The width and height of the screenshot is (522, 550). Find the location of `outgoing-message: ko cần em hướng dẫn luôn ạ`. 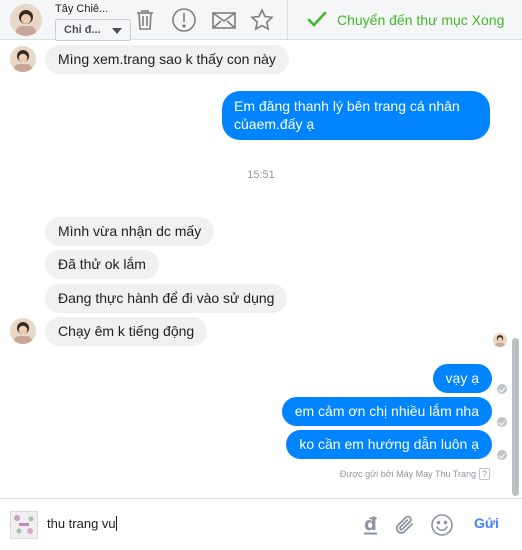

outgoing-message: ko cần em hướng dẫn luôn ạ is located at coordinates (389, 444).